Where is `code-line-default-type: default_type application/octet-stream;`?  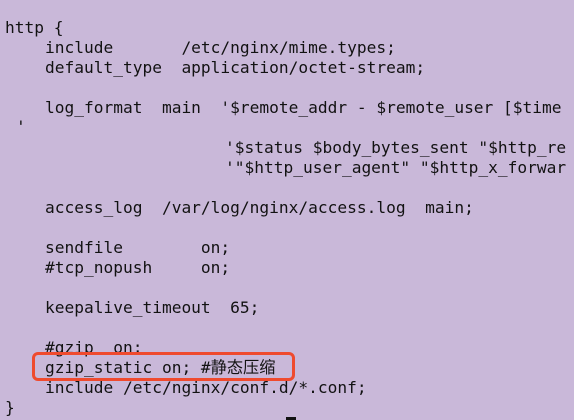 code-line-default-type: default_type application/octet-stream; is located at coordinates (235, 67).